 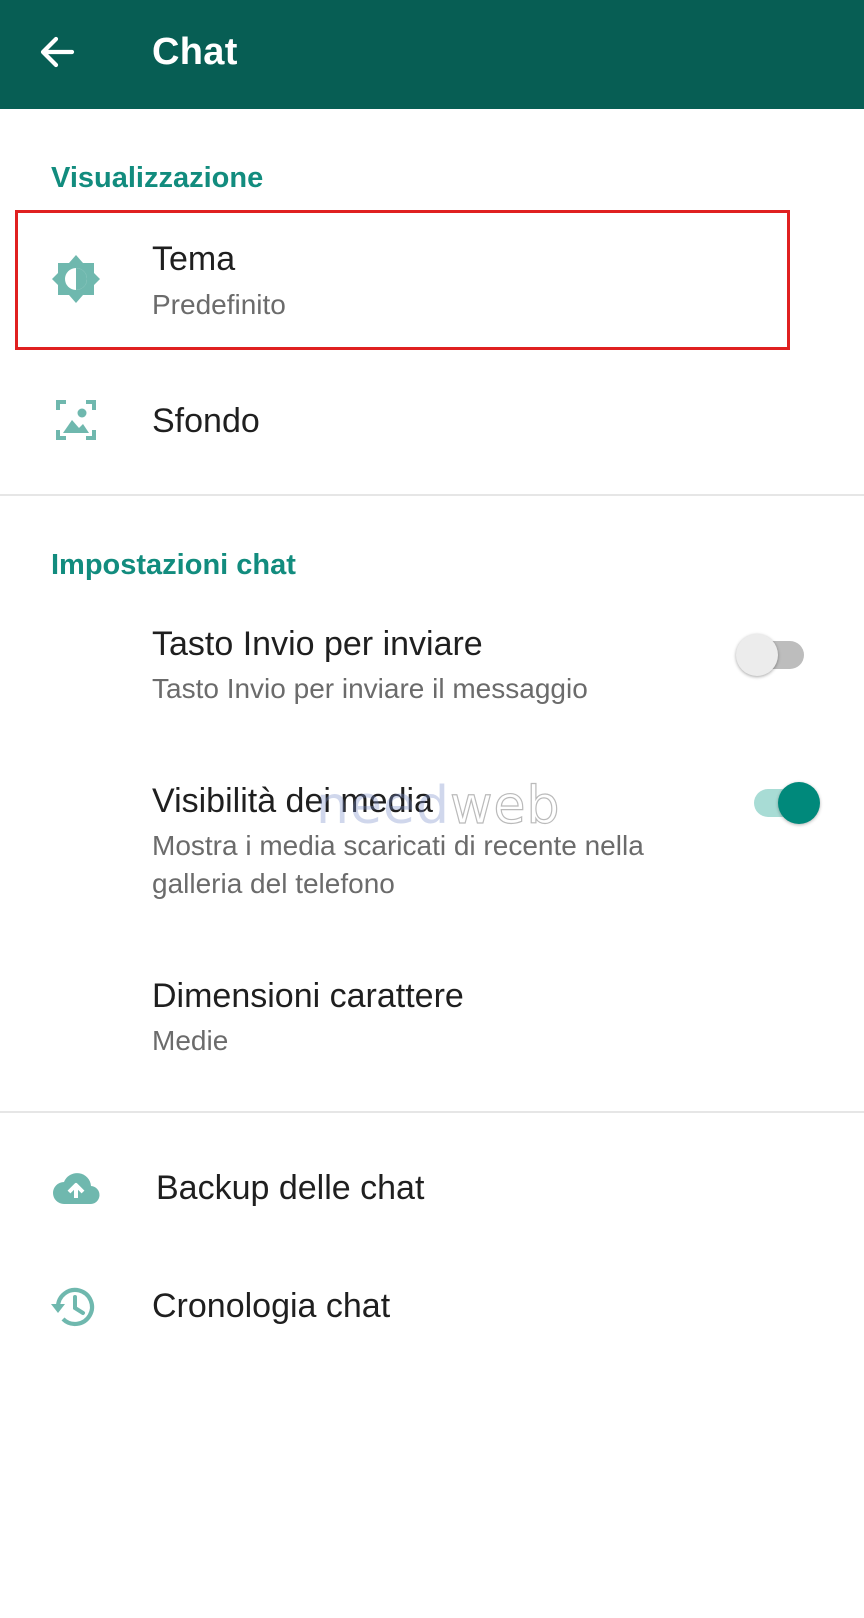 What do you see at coordinates (317, 644) in the screenshot?
I see `enter-send-title: Tasto Invio per inviare` at bounding box center [317, 644].